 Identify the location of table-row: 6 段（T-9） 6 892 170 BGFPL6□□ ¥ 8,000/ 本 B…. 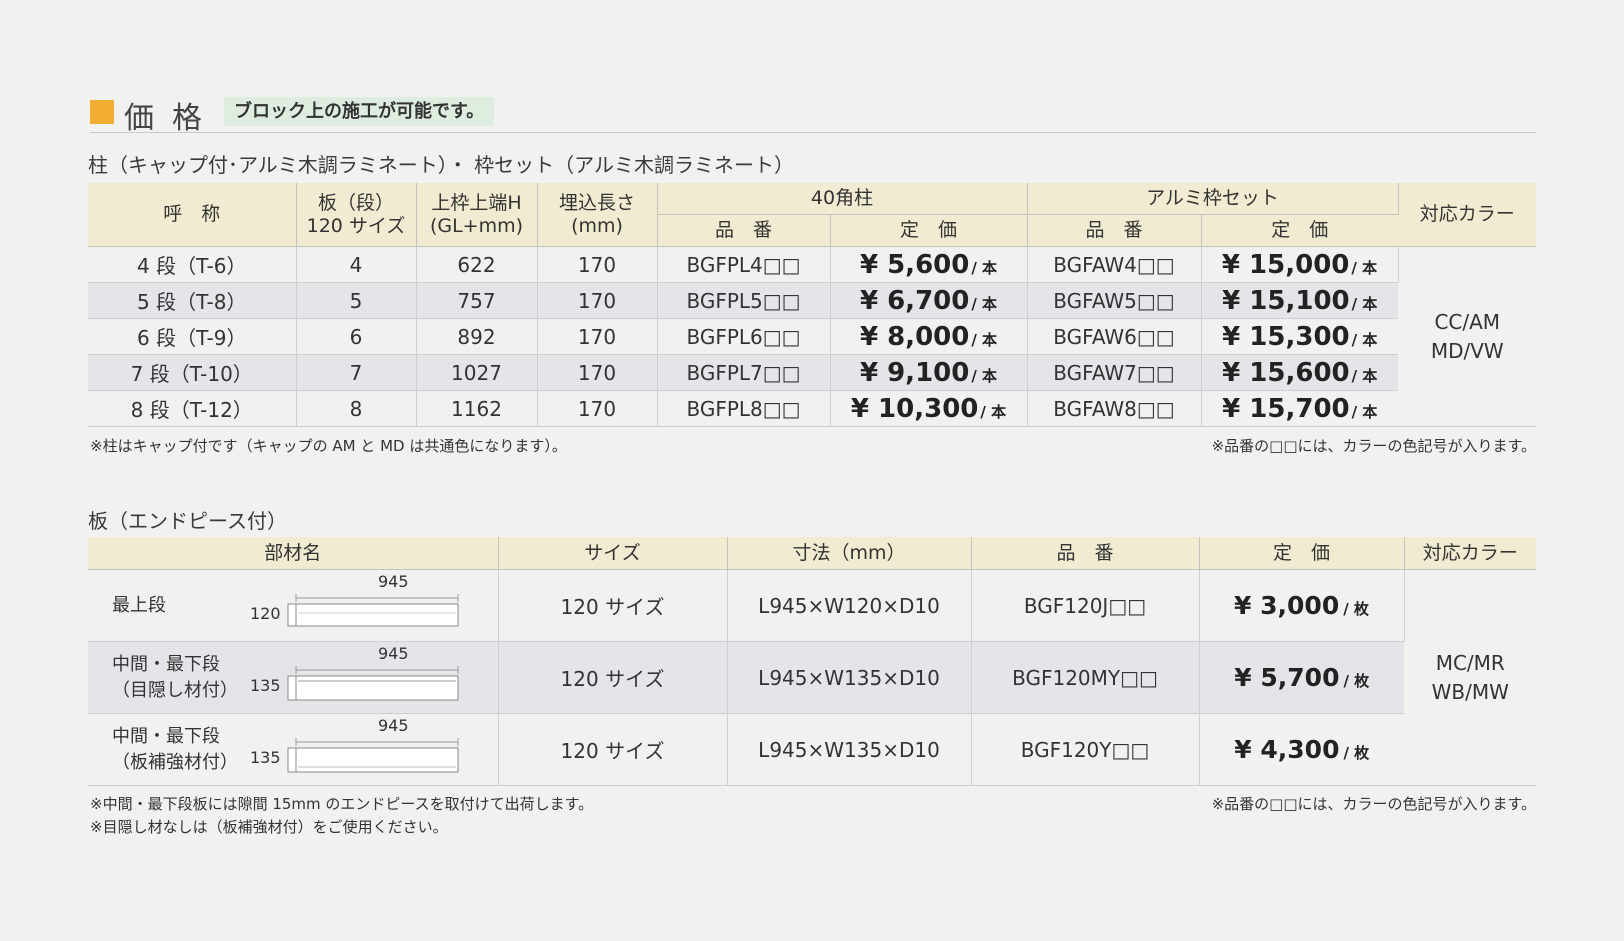
(812, 336).